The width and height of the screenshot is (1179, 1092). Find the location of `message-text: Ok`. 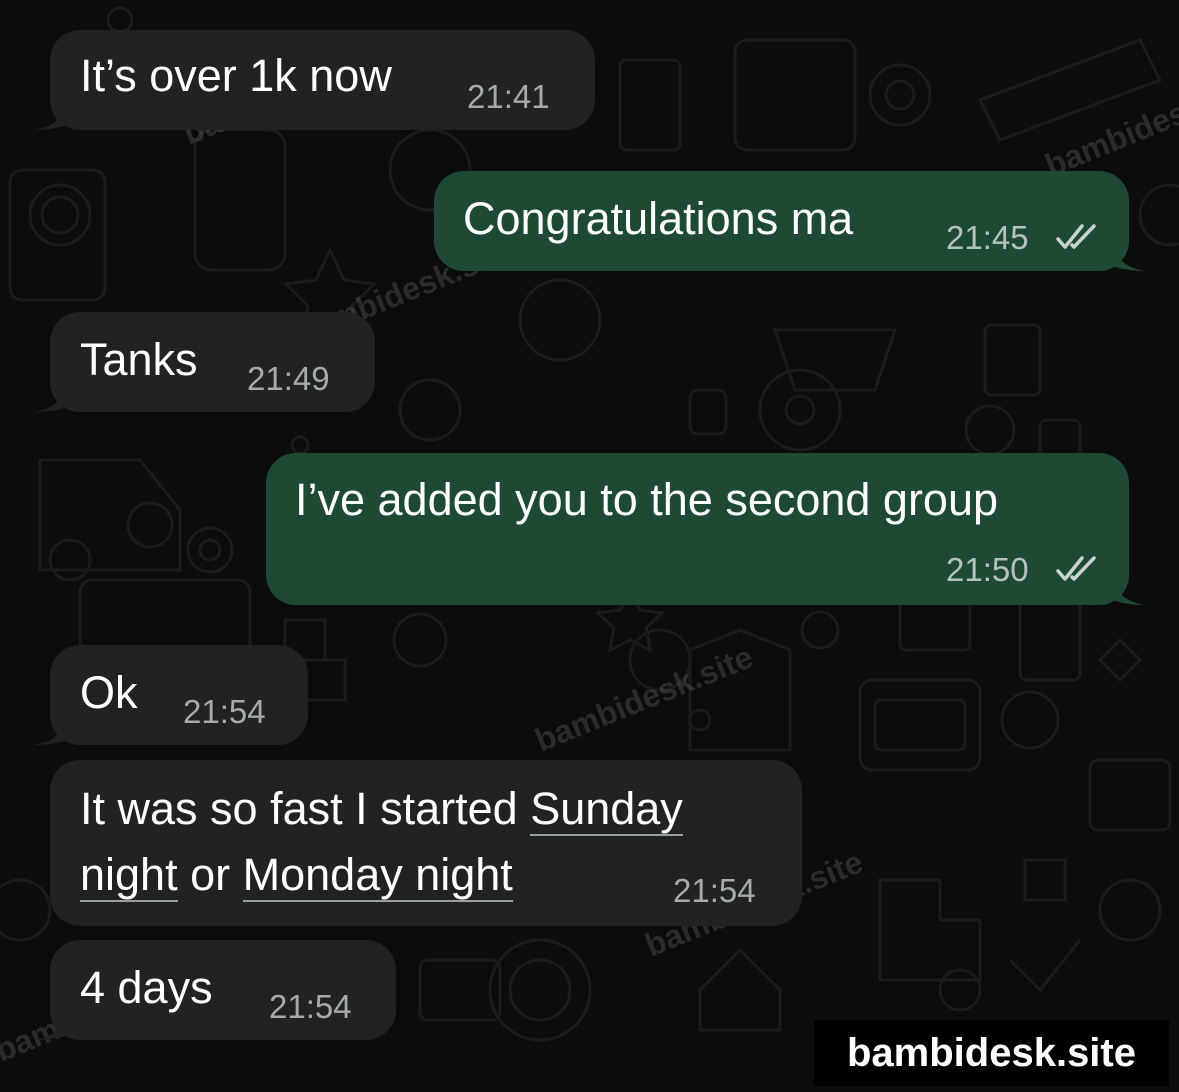

message-text: Ok is located at coordinates (109, 692).